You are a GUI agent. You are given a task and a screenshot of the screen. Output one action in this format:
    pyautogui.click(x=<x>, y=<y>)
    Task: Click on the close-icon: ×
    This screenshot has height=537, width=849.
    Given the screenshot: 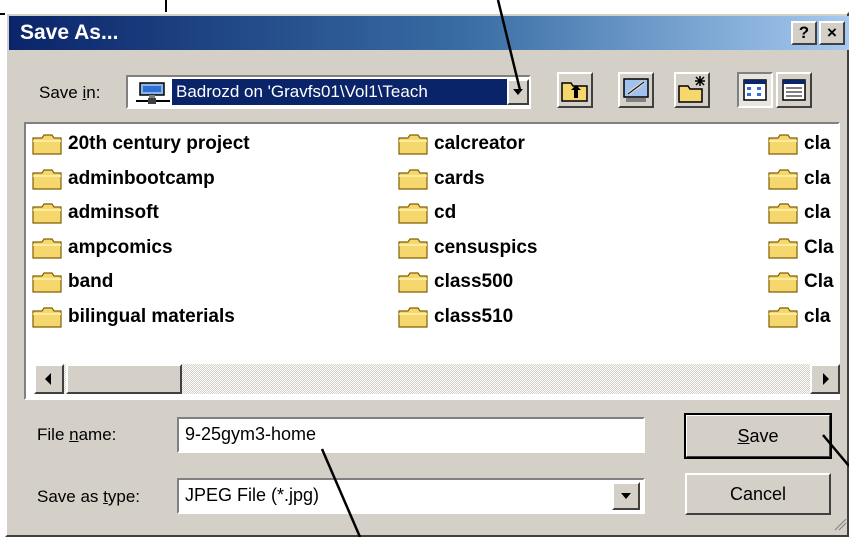 What is the action you would take?
    pyautogui.click(x=832, y=32)
    